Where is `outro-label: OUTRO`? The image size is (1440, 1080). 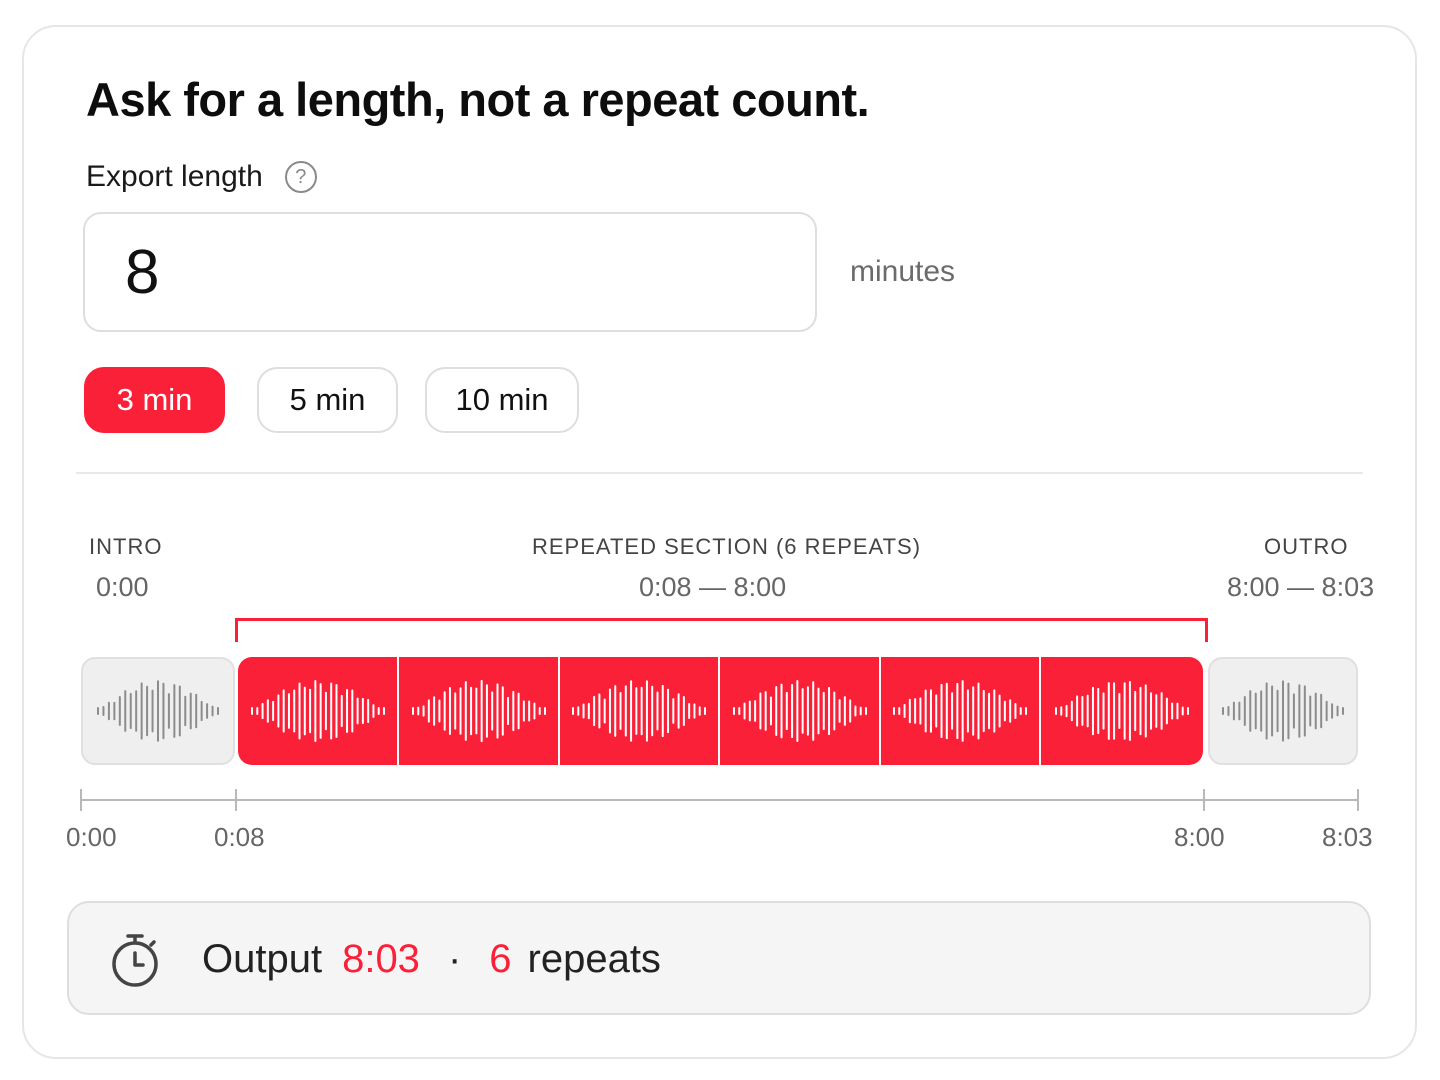
outro-label: OUTRO is located at coordinates (1306, 546).